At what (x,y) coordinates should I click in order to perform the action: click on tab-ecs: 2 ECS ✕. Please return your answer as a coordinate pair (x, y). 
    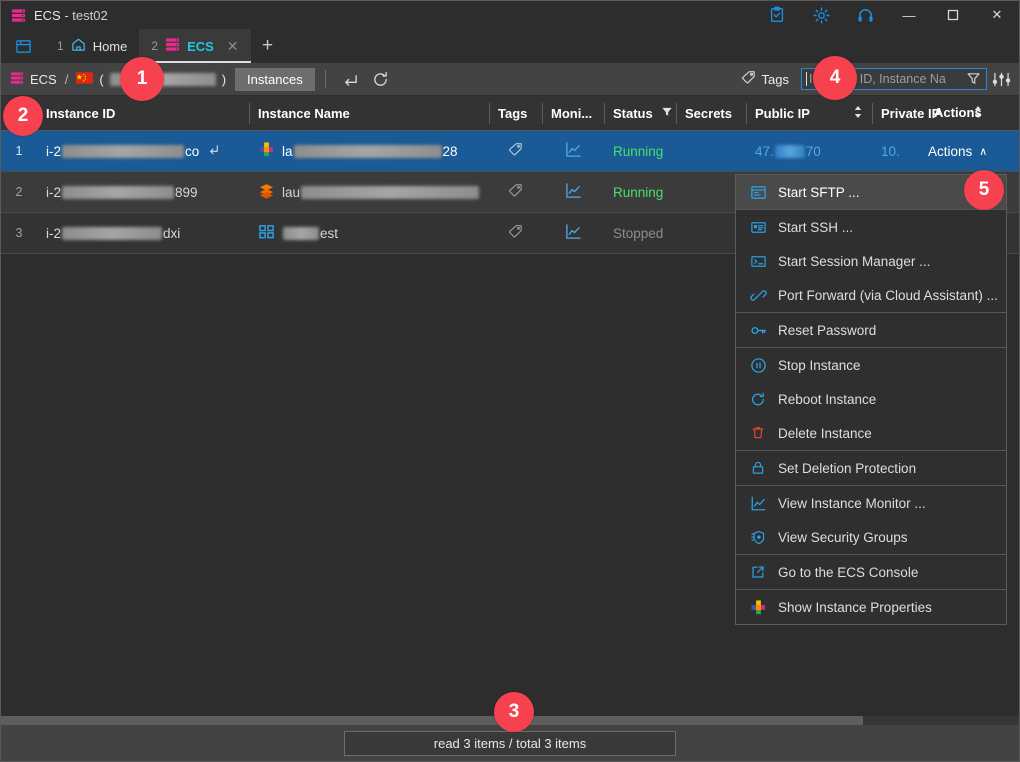
    Looking at the image, I should click on (195, 46).